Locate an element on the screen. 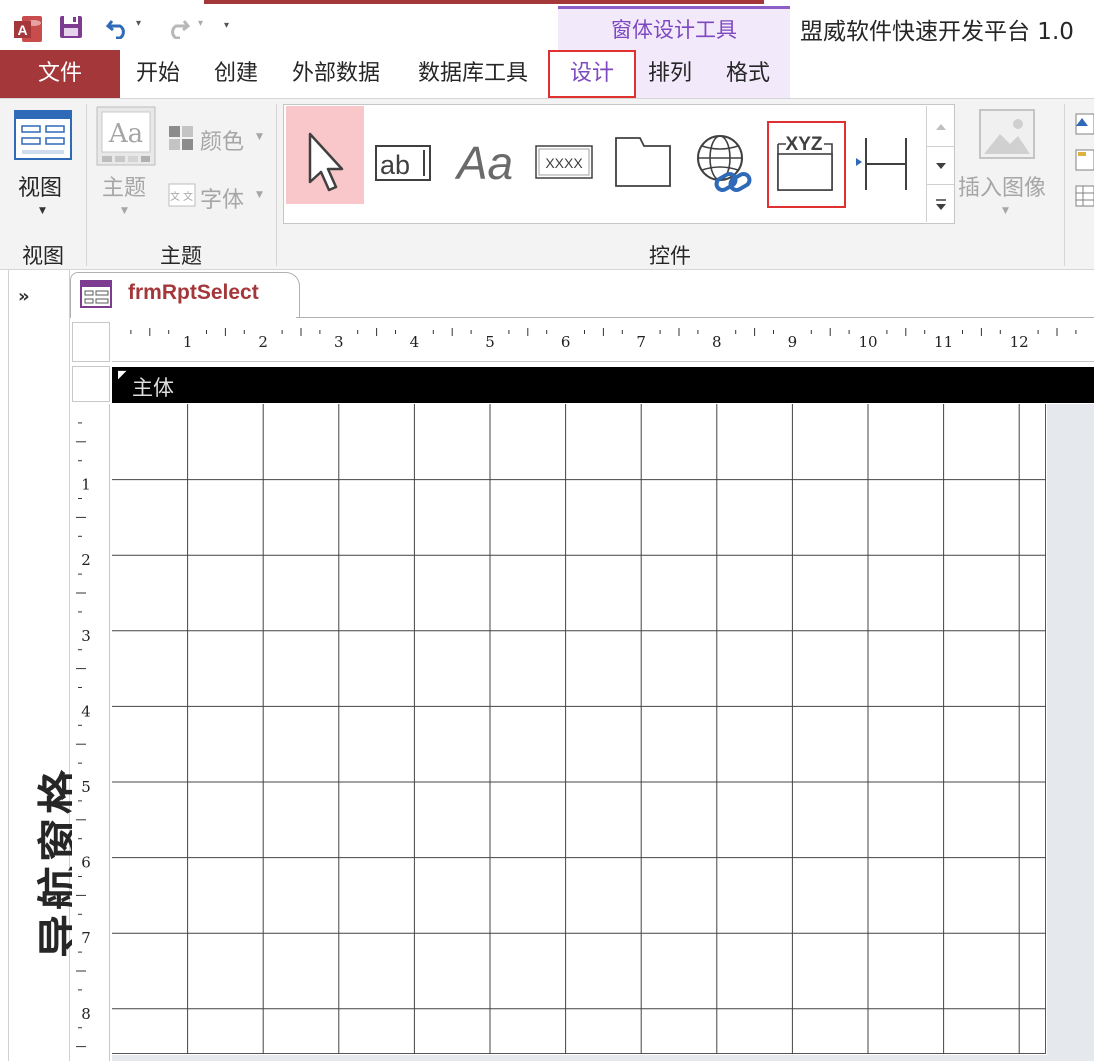 This screenshot has width=1094, height=1061. form-icon is located at coordinates (96, 294).